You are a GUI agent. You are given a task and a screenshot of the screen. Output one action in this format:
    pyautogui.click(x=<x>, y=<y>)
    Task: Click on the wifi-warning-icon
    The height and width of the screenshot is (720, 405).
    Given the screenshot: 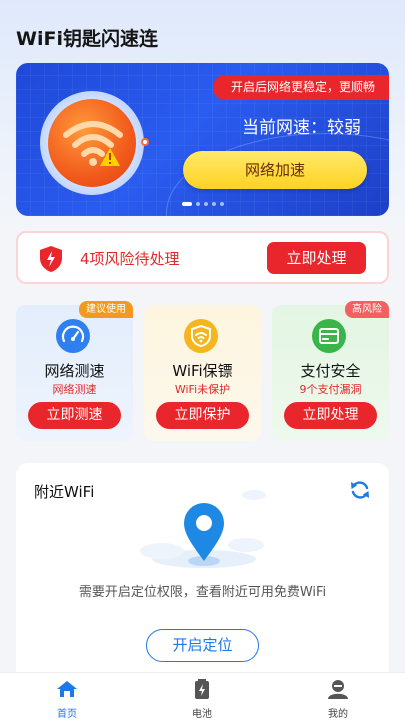 What is the action you would take?
    pyautogui.click(x=92, y=143)
    